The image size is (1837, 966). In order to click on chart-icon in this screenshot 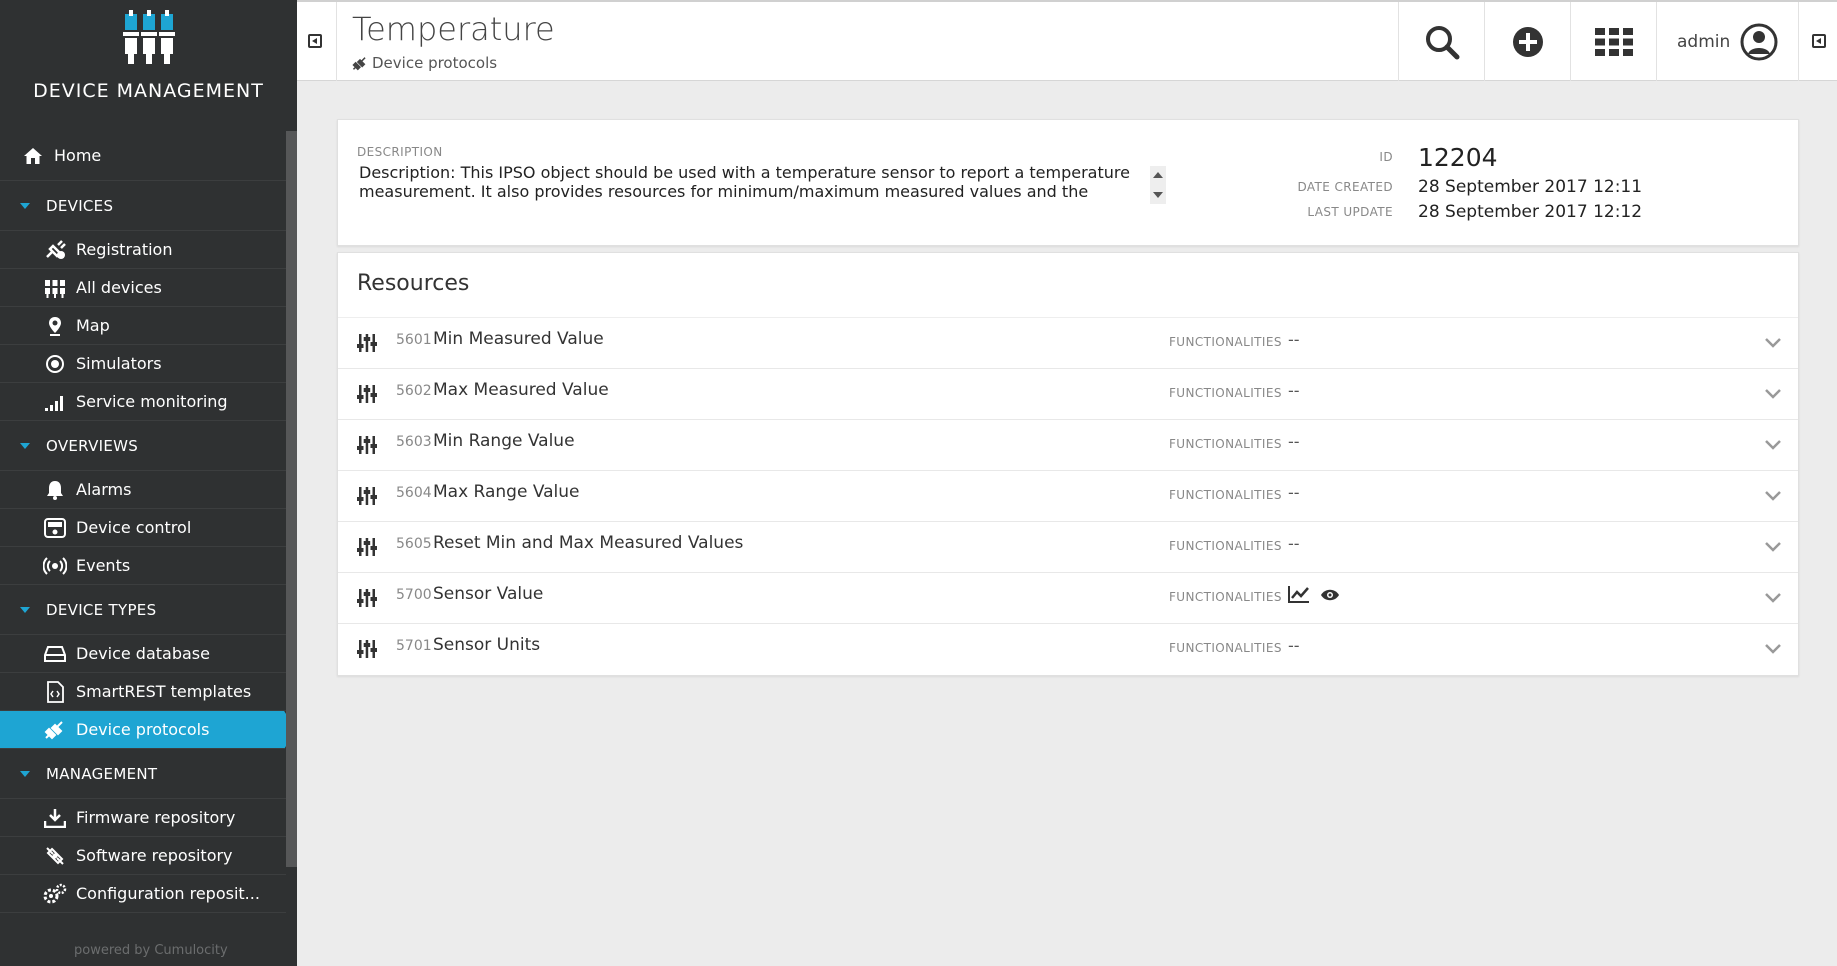, I will do `click(1299, 596)`.